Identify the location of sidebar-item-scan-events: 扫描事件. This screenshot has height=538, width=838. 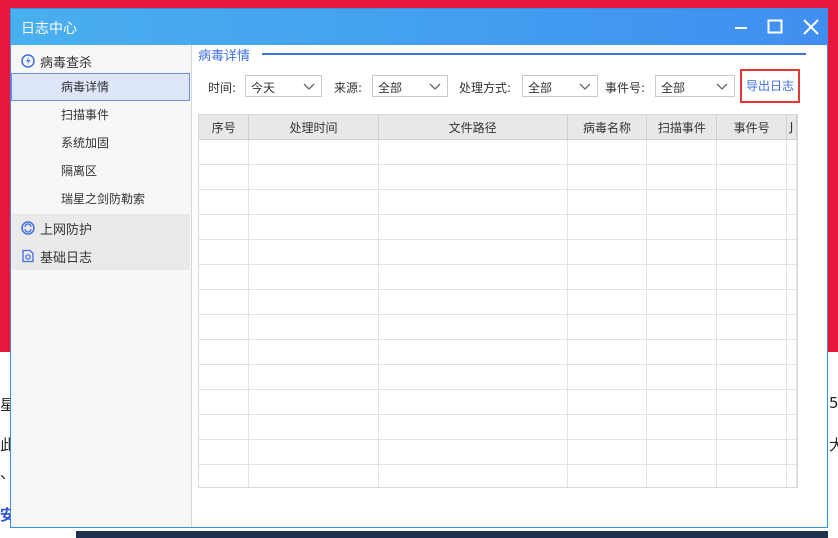
(100, 115).